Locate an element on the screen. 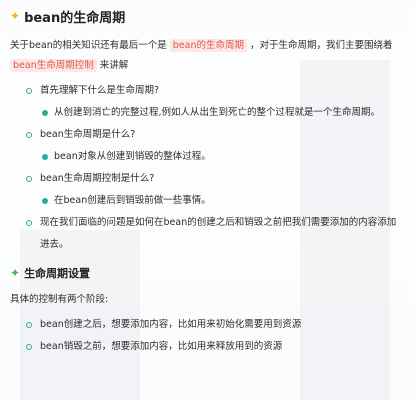  subsection-title: 生命周期设置 is located at coordinates (57, 273).